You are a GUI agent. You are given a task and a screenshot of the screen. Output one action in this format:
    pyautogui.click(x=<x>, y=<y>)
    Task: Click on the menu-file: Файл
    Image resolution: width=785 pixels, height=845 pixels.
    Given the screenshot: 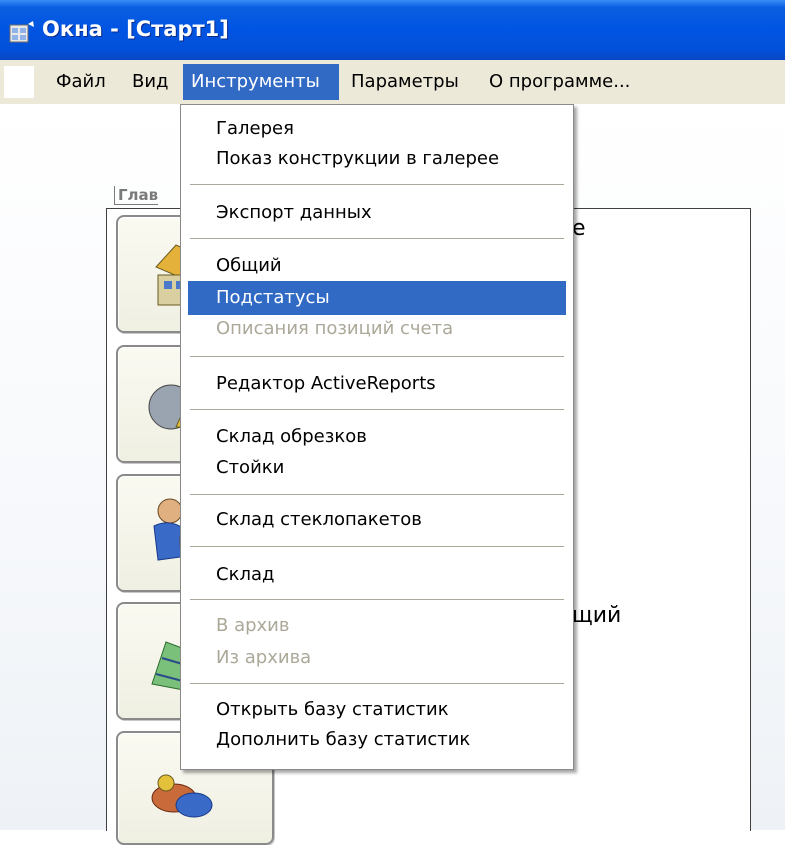 What is the action you would take?
    pyautogui.click(x=81, y=82)
    